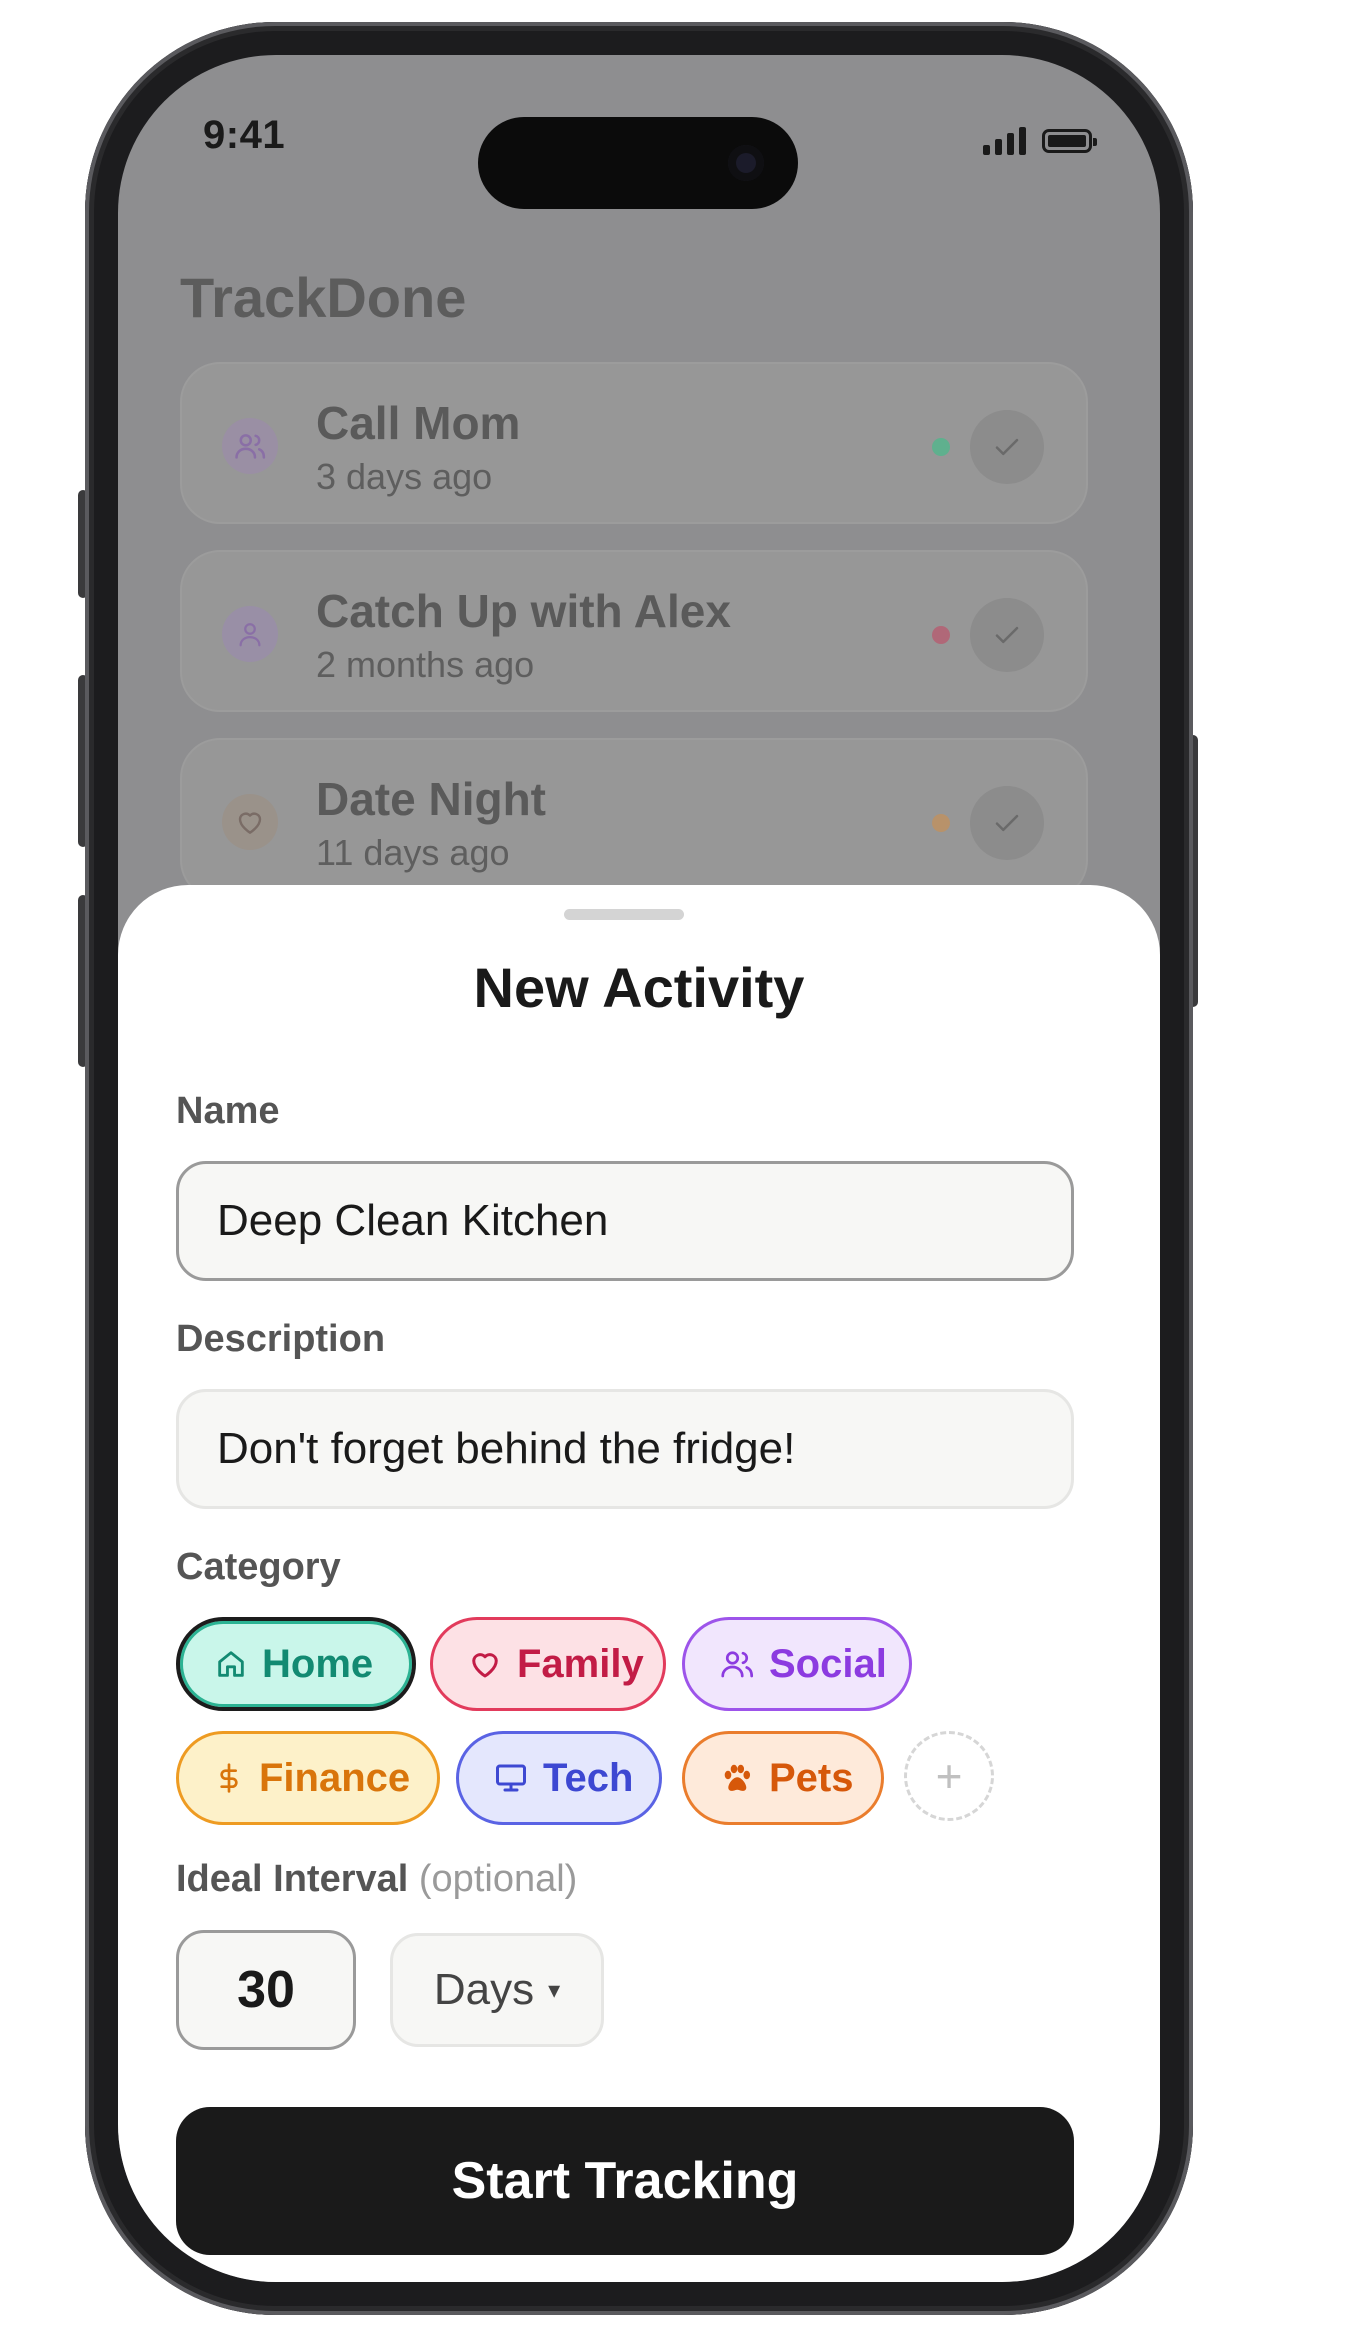 The image size is (1370, 2330). I want to click on name-field: Deep Clean Kitchen, so click(625, 1221).